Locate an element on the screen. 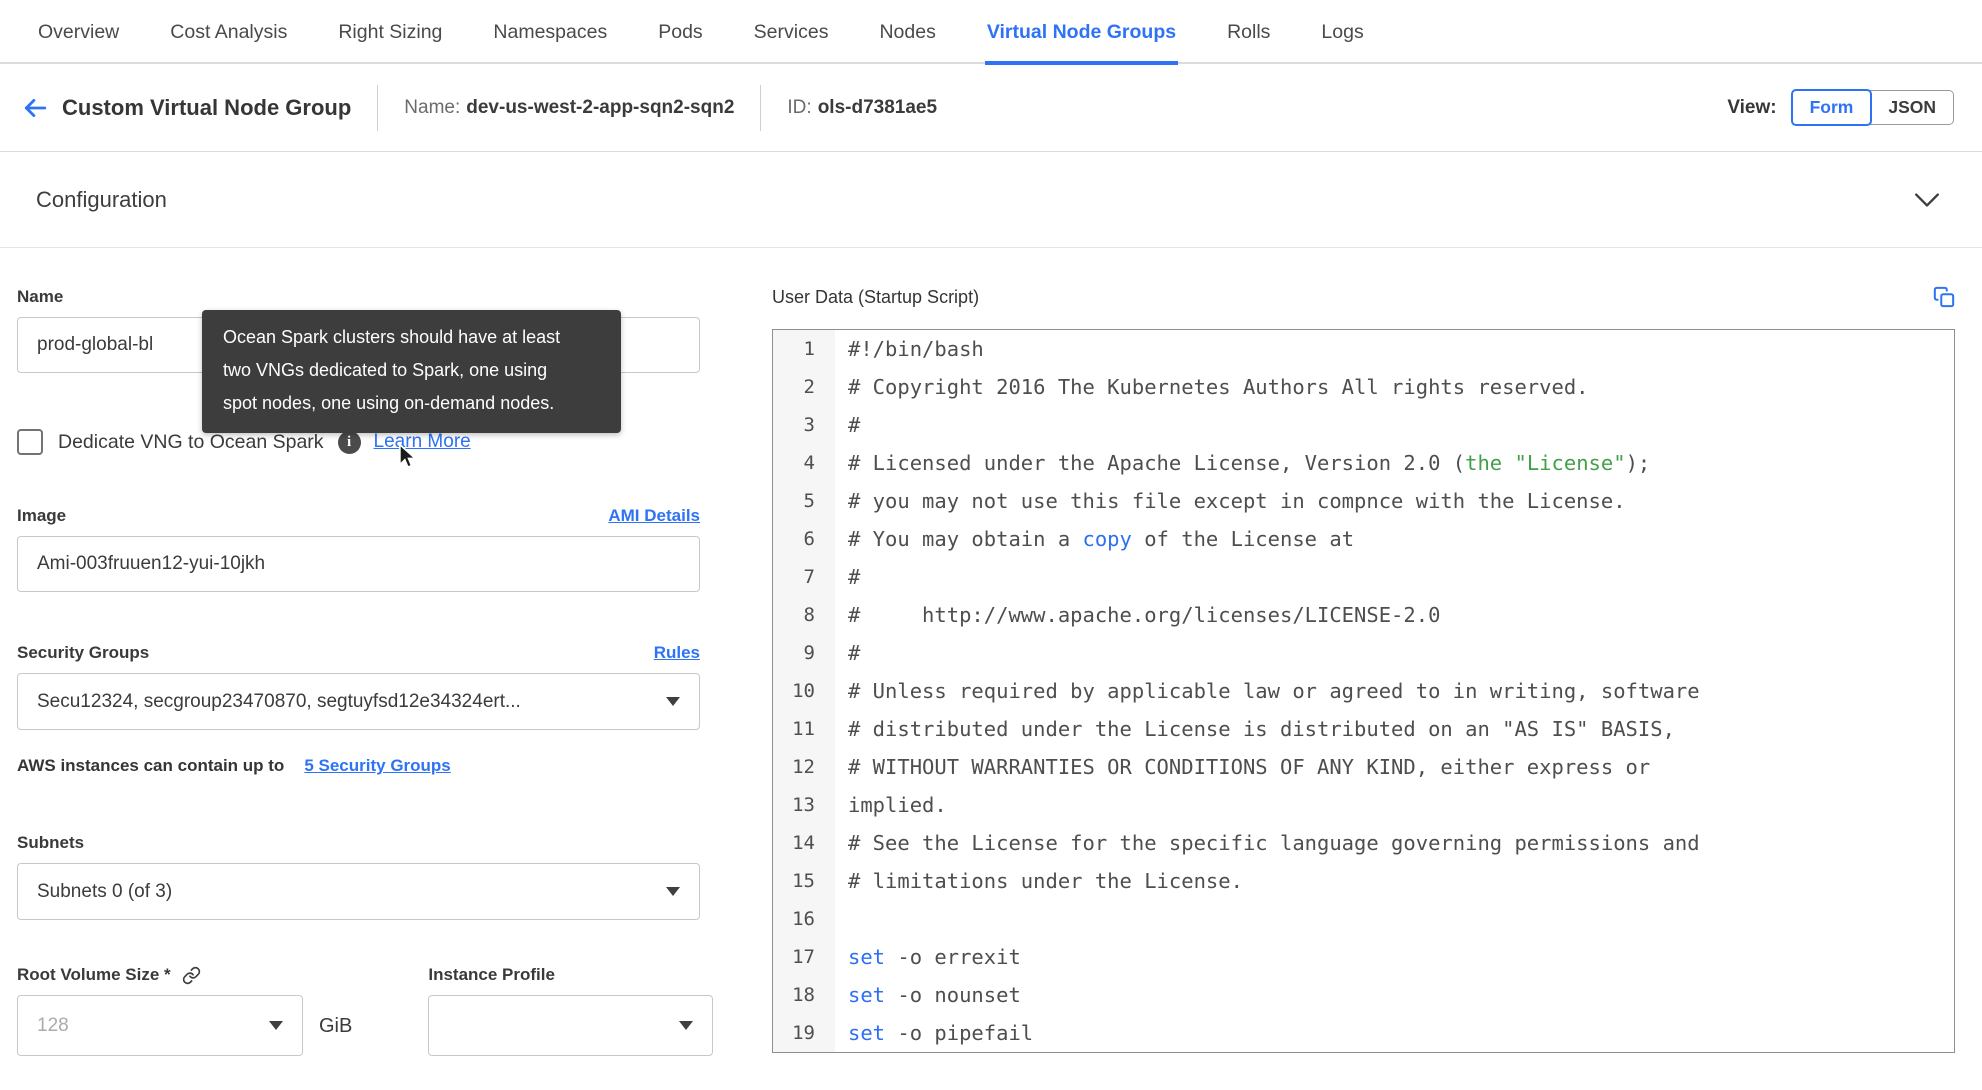  vng-id-meta: ID: ols-d7381ae5 is located at coordinates (862, 108).